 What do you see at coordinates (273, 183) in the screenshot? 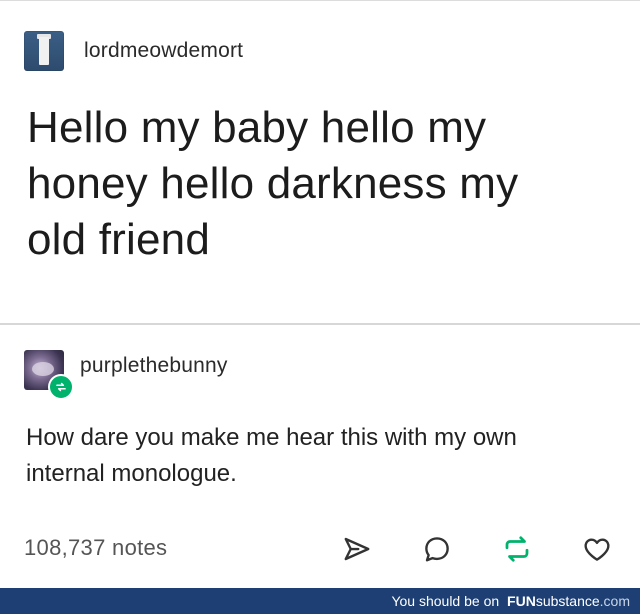
I see `post-text-line: honey hello darkness my` at bounding box center [273, 183].